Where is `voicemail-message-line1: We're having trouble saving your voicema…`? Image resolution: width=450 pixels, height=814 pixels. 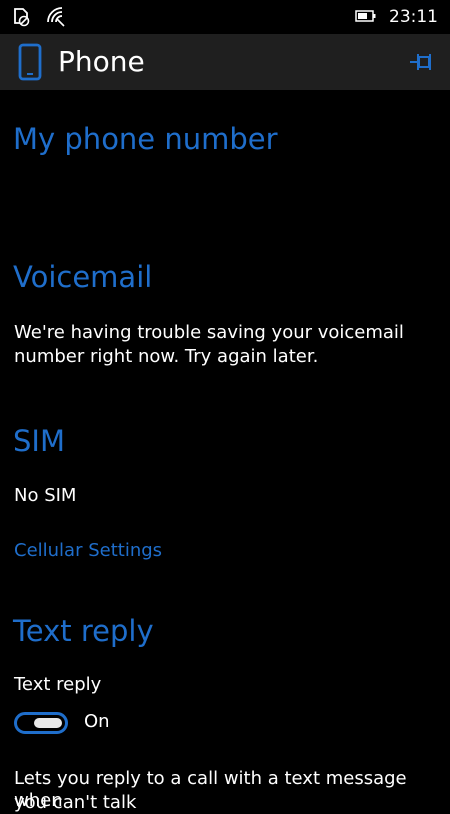
voicemail-message-line1: We're having trouble saving your voicema… is located at coordinates (209, 332).